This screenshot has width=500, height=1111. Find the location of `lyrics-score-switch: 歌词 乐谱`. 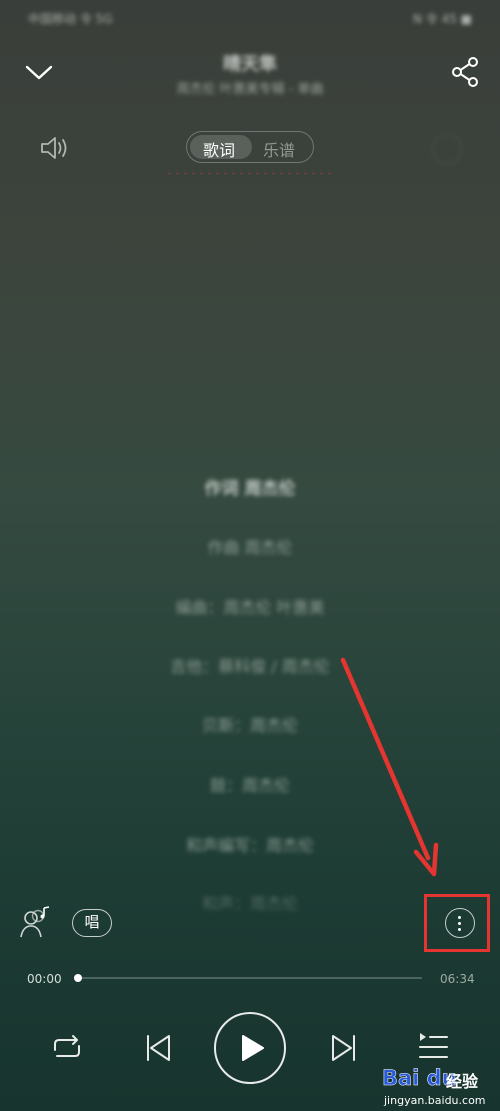

lyrics-score-switch: 歌词 乐谱 is located at coordinates (250, 147).